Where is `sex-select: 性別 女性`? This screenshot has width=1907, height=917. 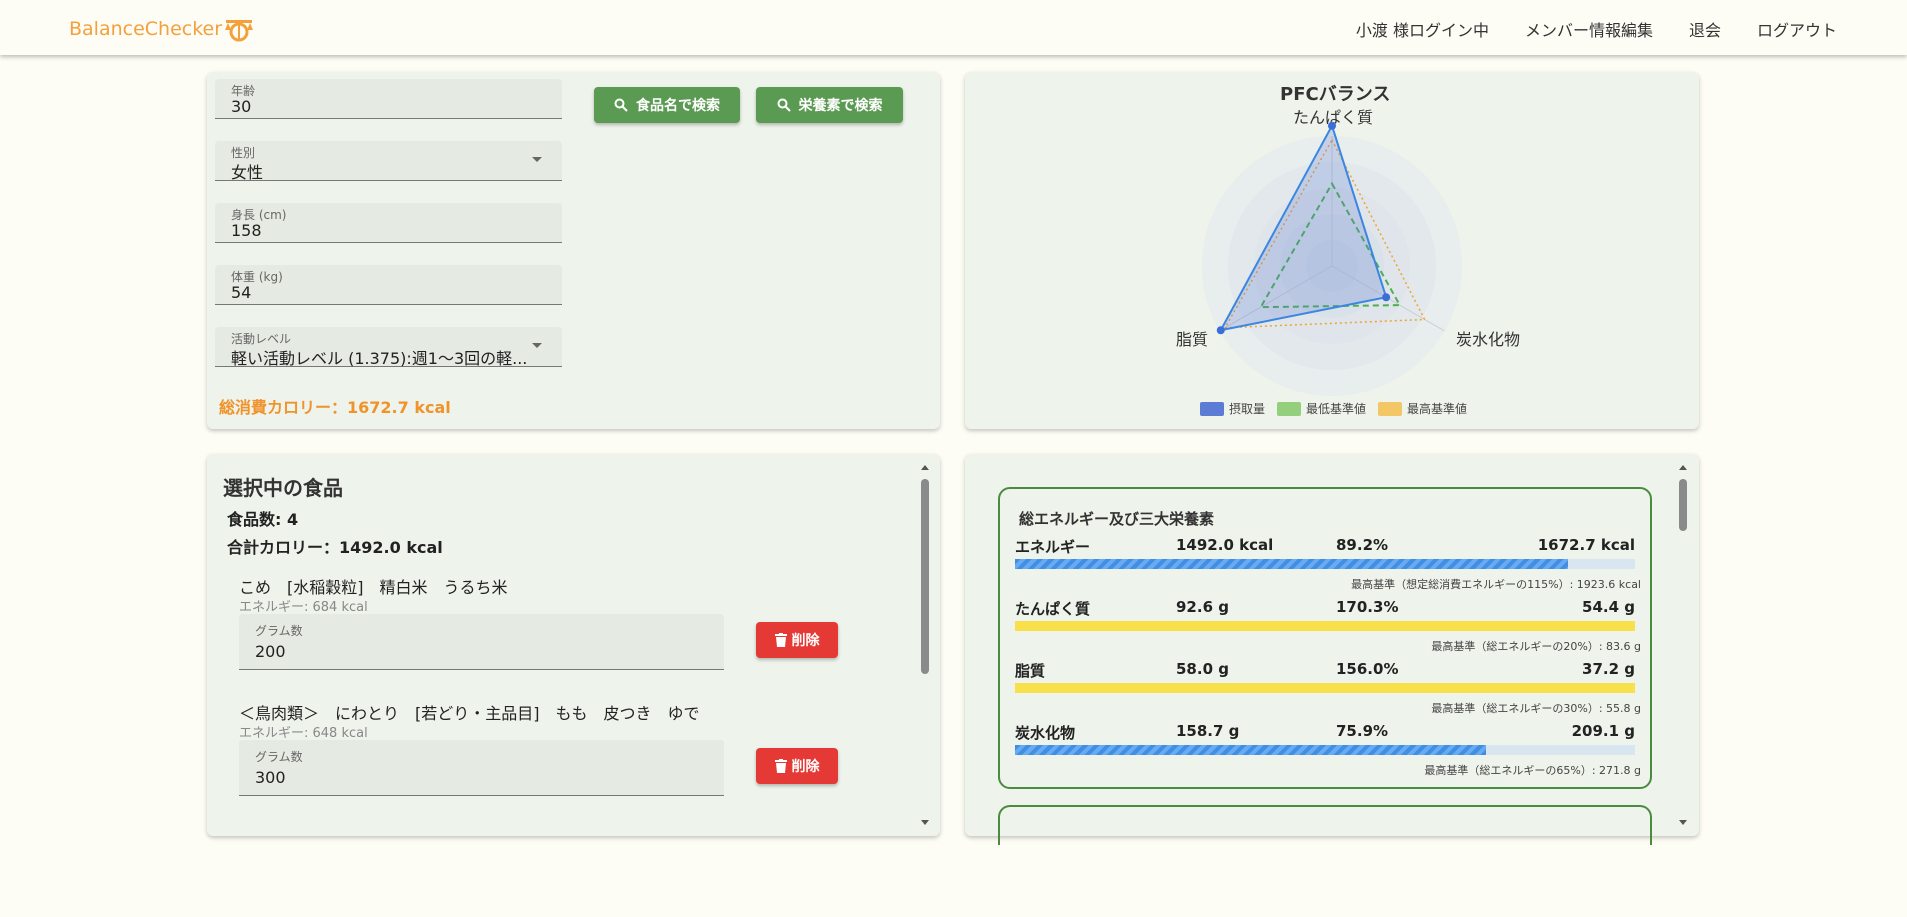
sex-select: 性別 女性 is located at coordinates (388, 161).